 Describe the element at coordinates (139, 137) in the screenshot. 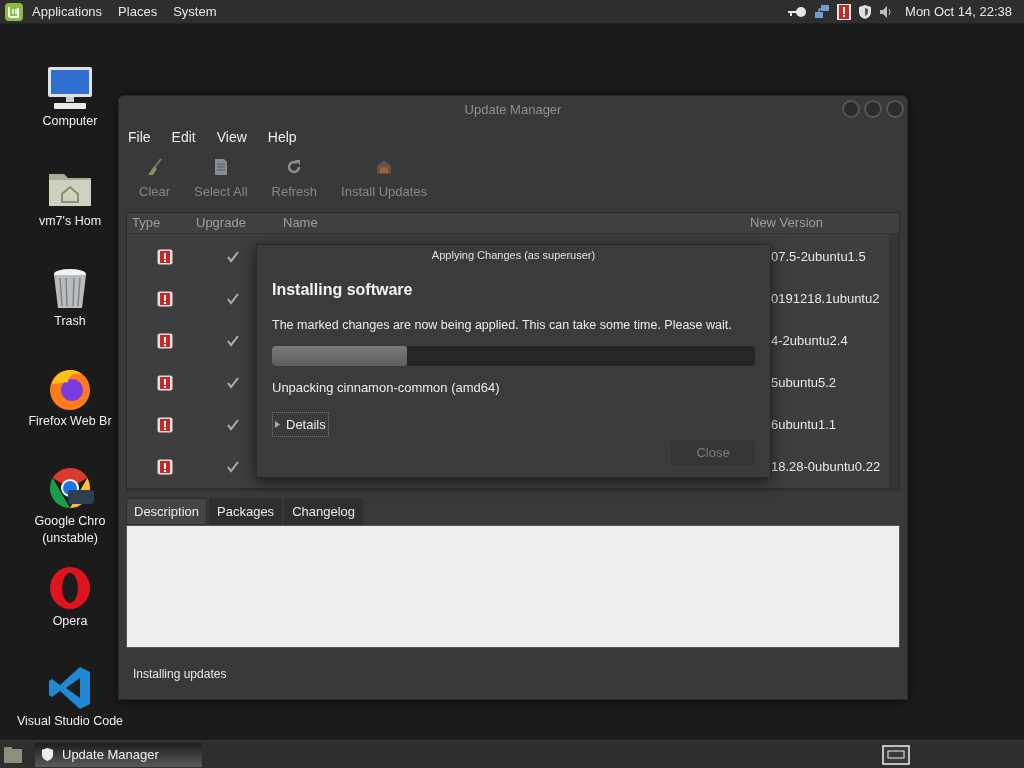

I see `menu-item: File` at that location.